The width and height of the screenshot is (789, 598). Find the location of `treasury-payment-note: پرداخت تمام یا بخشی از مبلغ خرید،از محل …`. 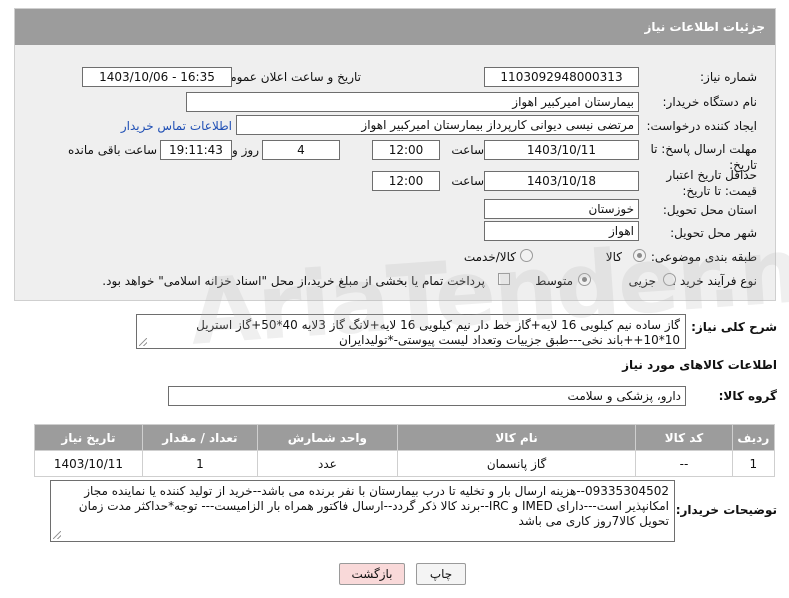

treasury-payment-note: پرداخت تمام یا بخشی از مبلغ خرید،از محل … is located at coordinates (293, 281).